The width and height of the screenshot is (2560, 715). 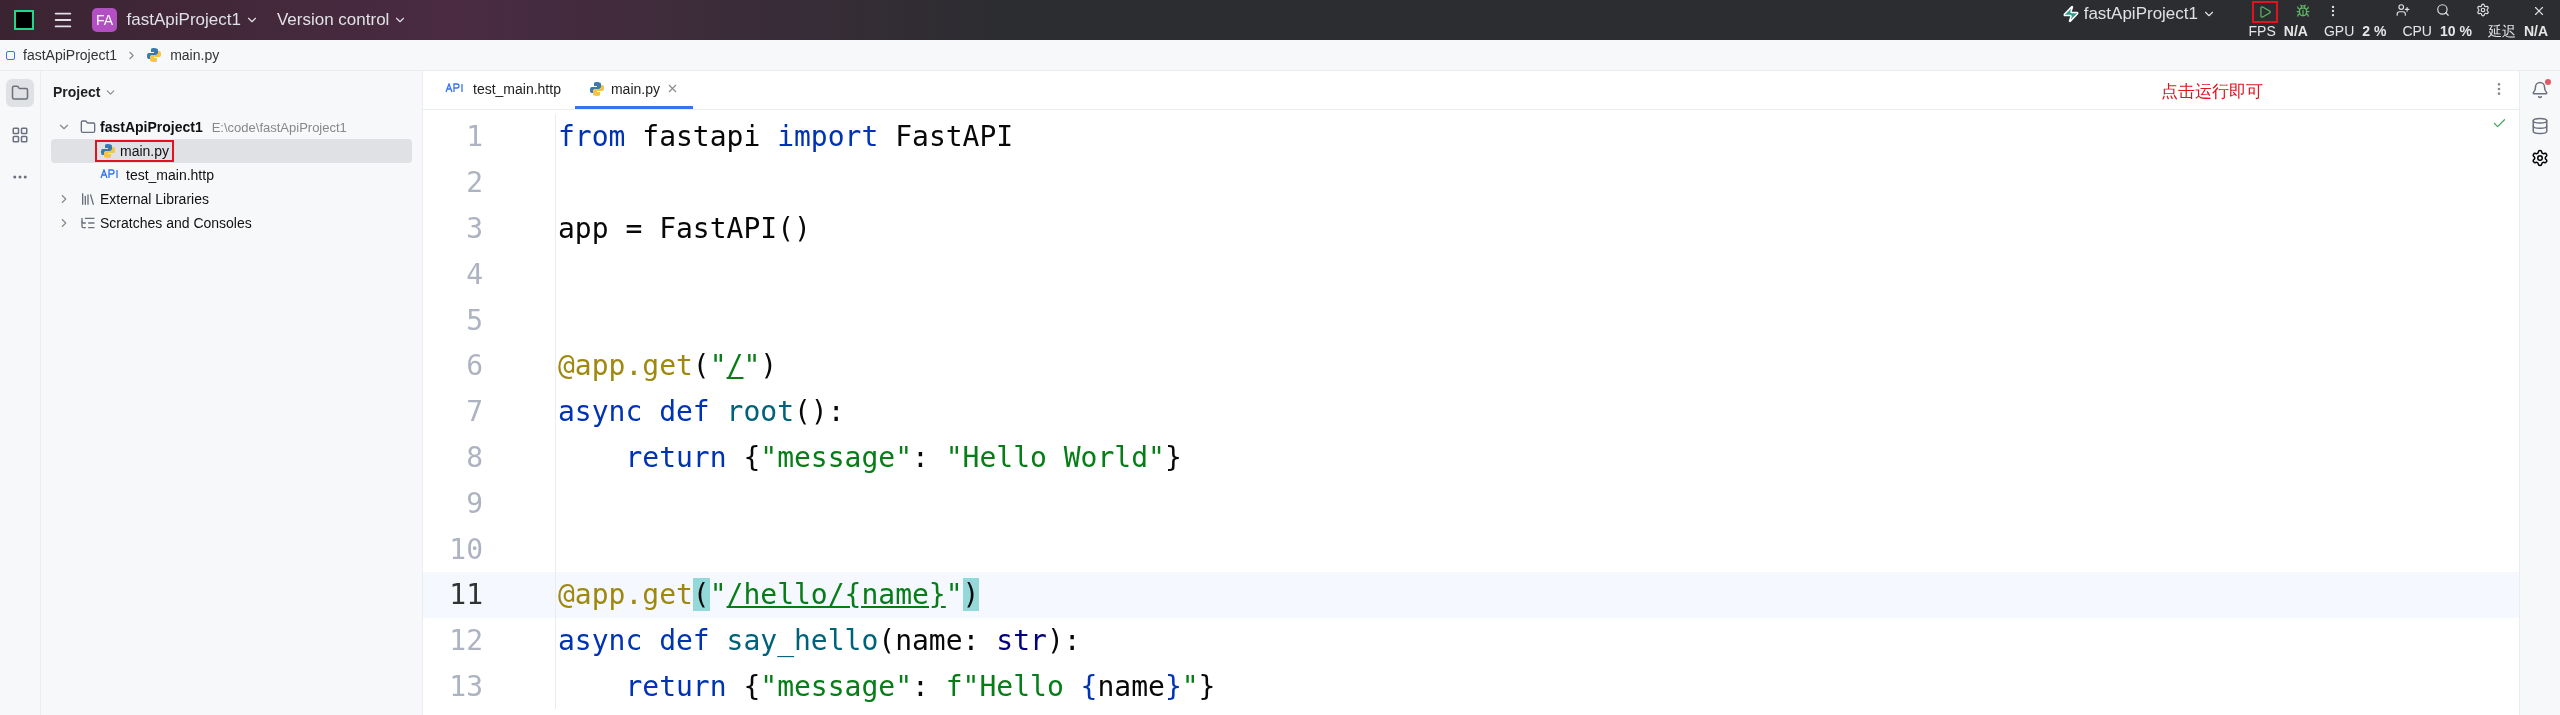 I want to click on editor-tab: main.py, so click(x=633, y=90).